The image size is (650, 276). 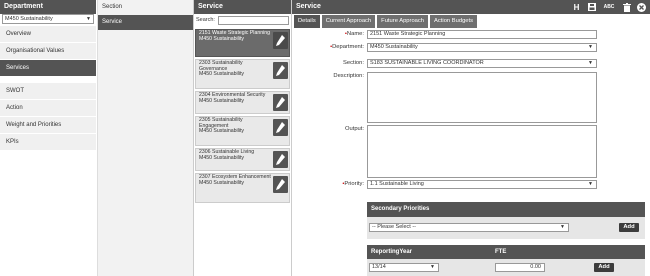 What do you see at coordinates (427, 63) in the screenshot?
I see `section-field-value: S183 SUSTAINABLE LIVING COORDINATOR` at bounding box center [427, 63].